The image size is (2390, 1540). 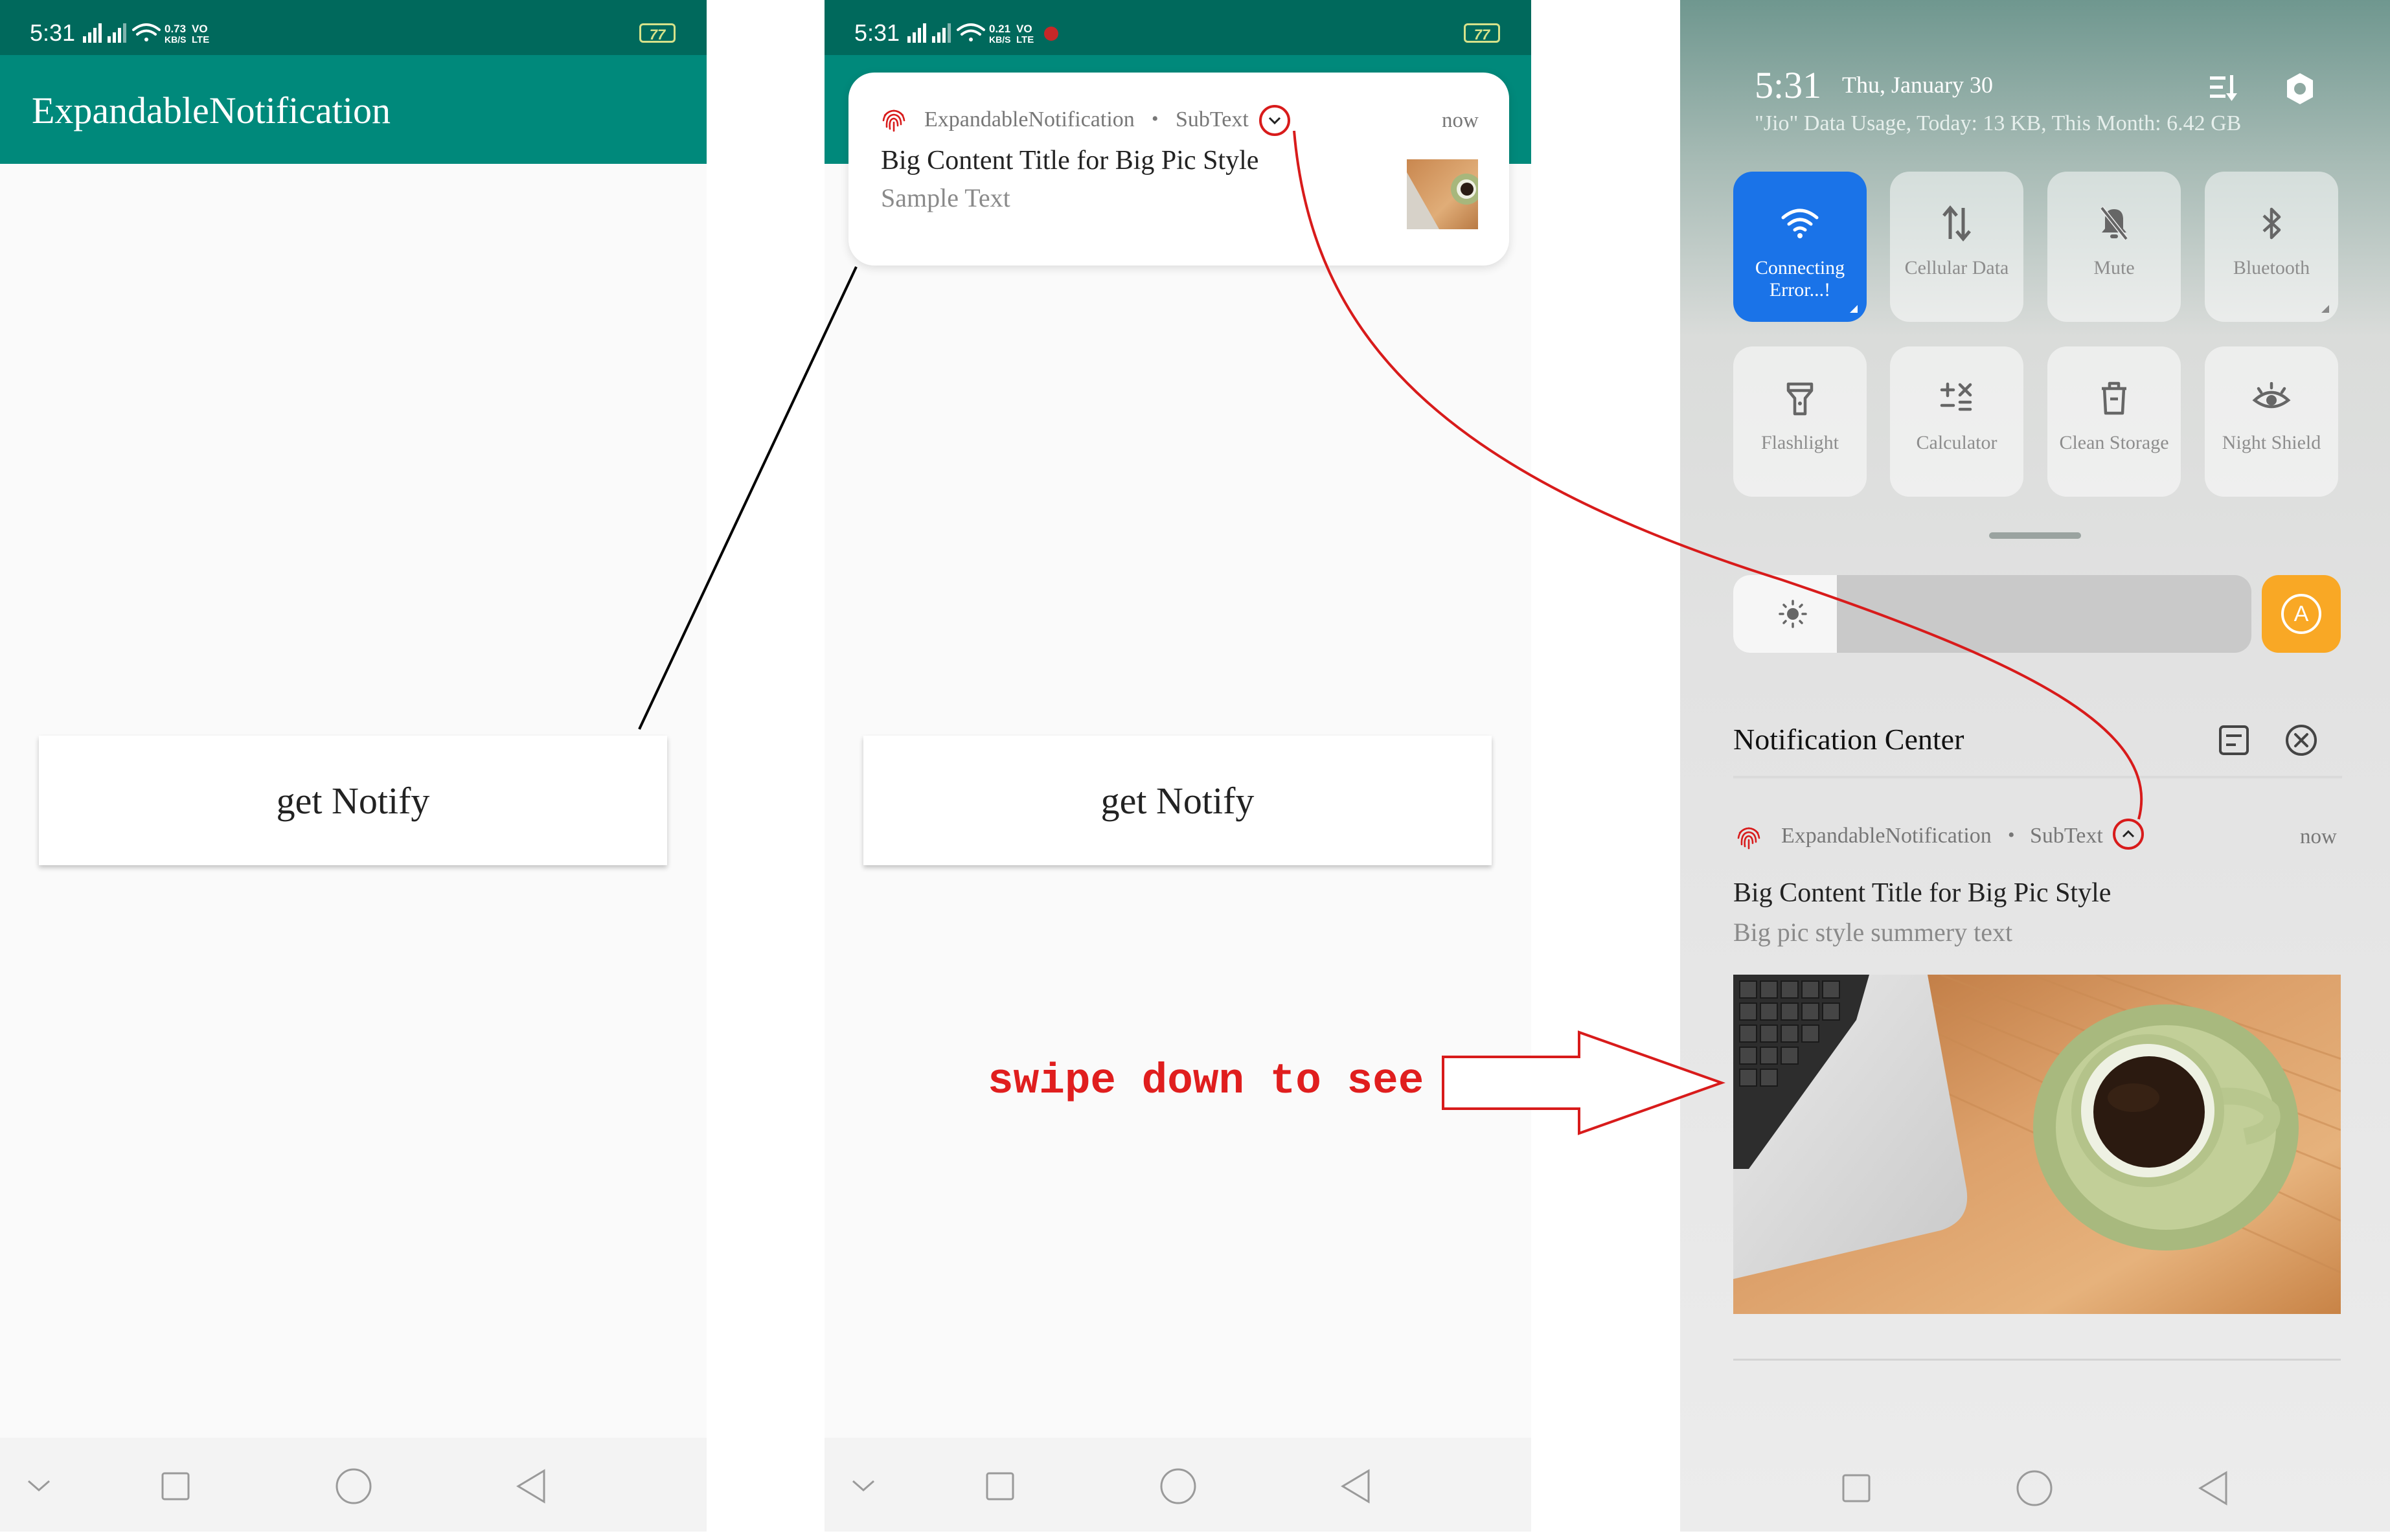 I want to click on tile-clean-storage: Clean Storage, so click(x=2114, y=421).